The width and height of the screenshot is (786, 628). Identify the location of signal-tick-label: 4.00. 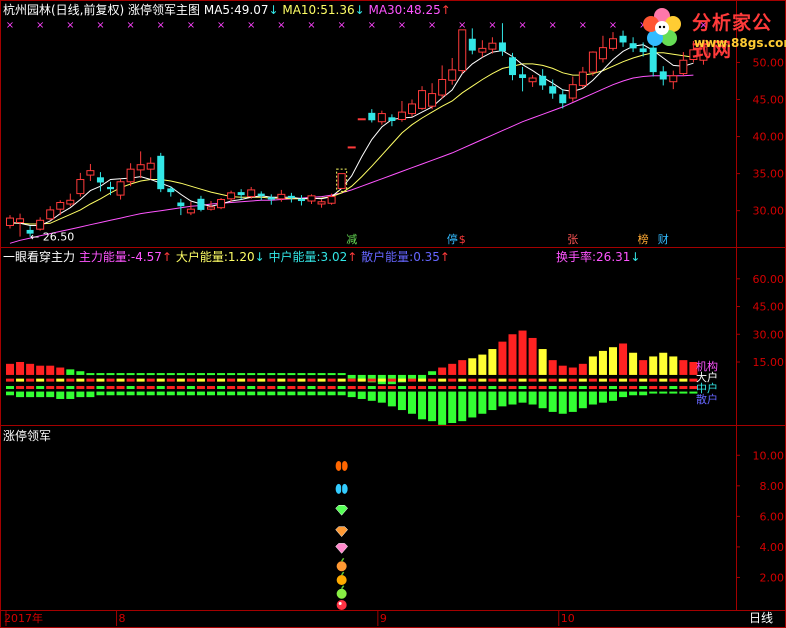
(772, 547).